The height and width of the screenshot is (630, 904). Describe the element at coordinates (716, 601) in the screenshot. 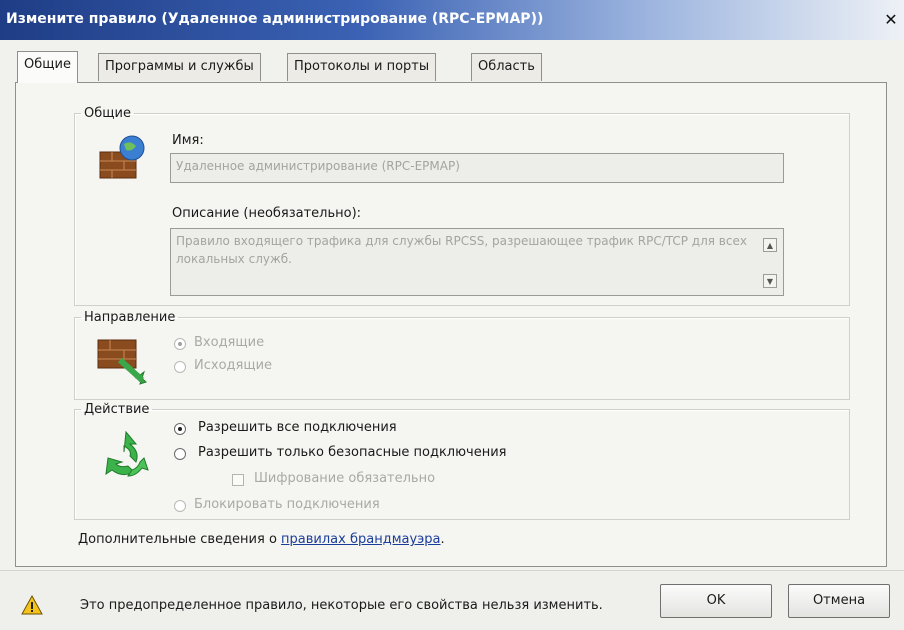

I see `ok-button: OK` at that location.